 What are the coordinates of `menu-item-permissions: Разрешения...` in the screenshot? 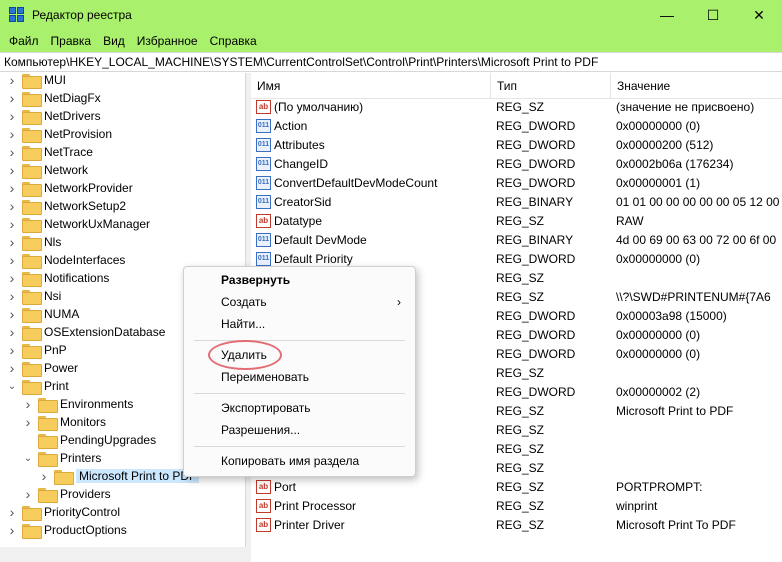 It's located at (299, 430).